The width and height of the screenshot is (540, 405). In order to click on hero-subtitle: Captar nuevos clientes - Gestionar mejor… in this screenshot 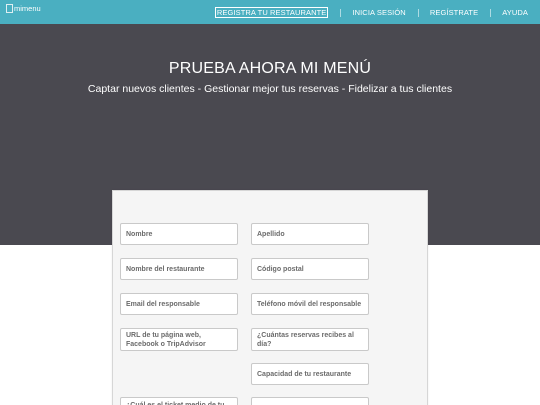, I will do `click(270, 89)`.